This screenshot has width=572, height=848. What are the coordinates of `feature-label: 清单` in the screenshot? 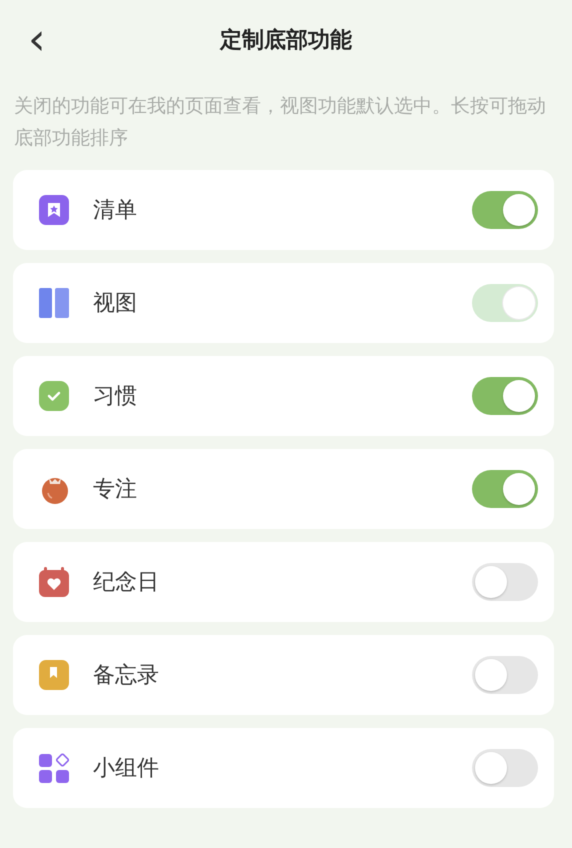 It's located at (115, 211).